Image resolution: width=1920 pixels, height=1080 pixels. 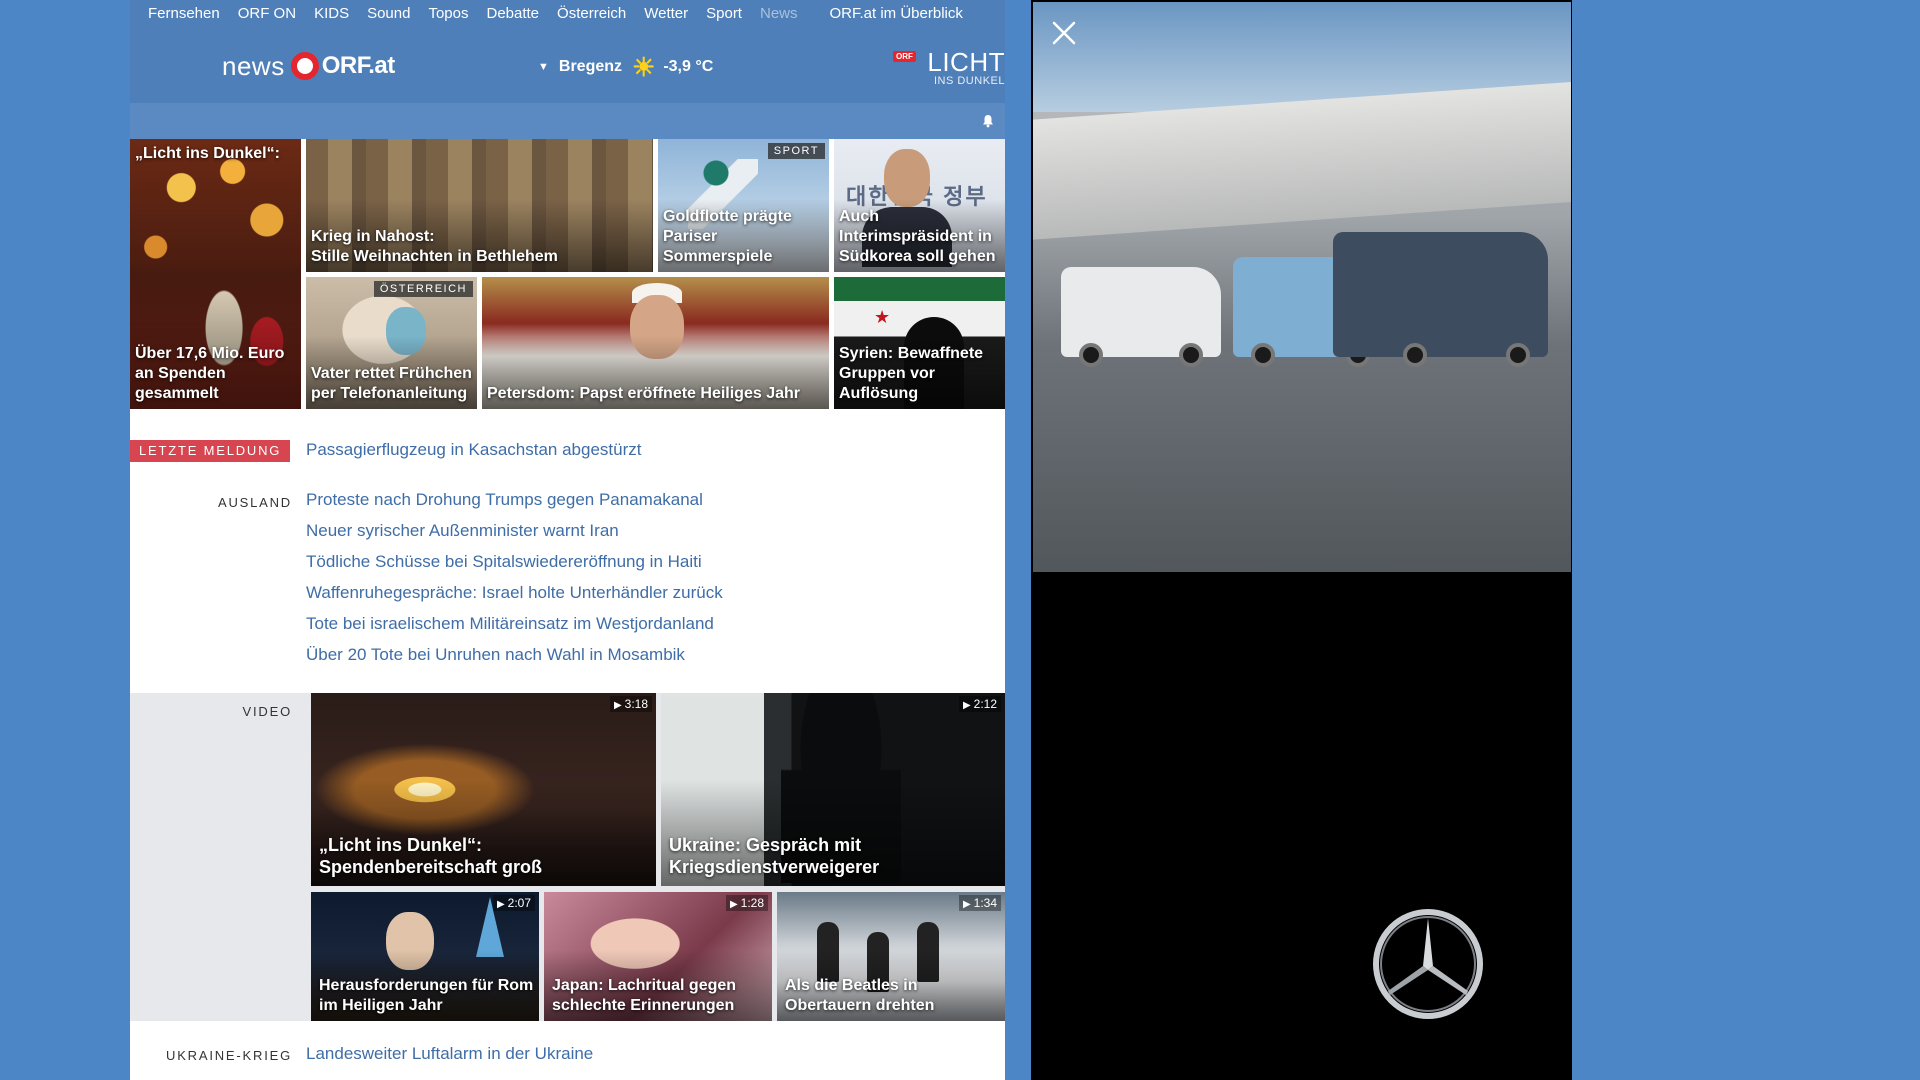 What do you see at coordinates (860, 995) in the screenshot?
I see `video-caption: Als die Beatles in Obertauern drehten` at bounding box center [860, 995].